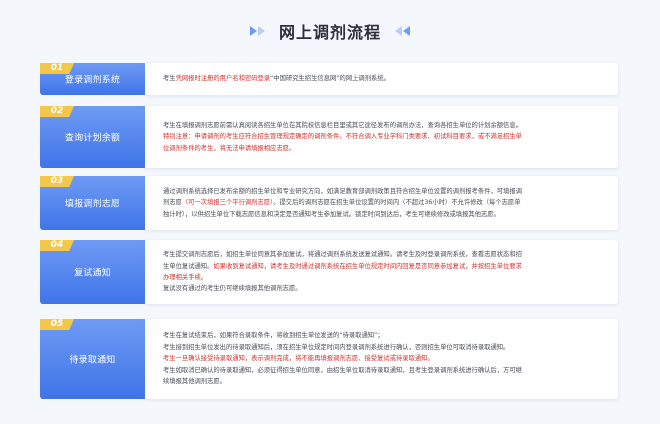  I want to click on highlight-text: 凭网报时注册的用户名和密码登录, so click(223, 79).